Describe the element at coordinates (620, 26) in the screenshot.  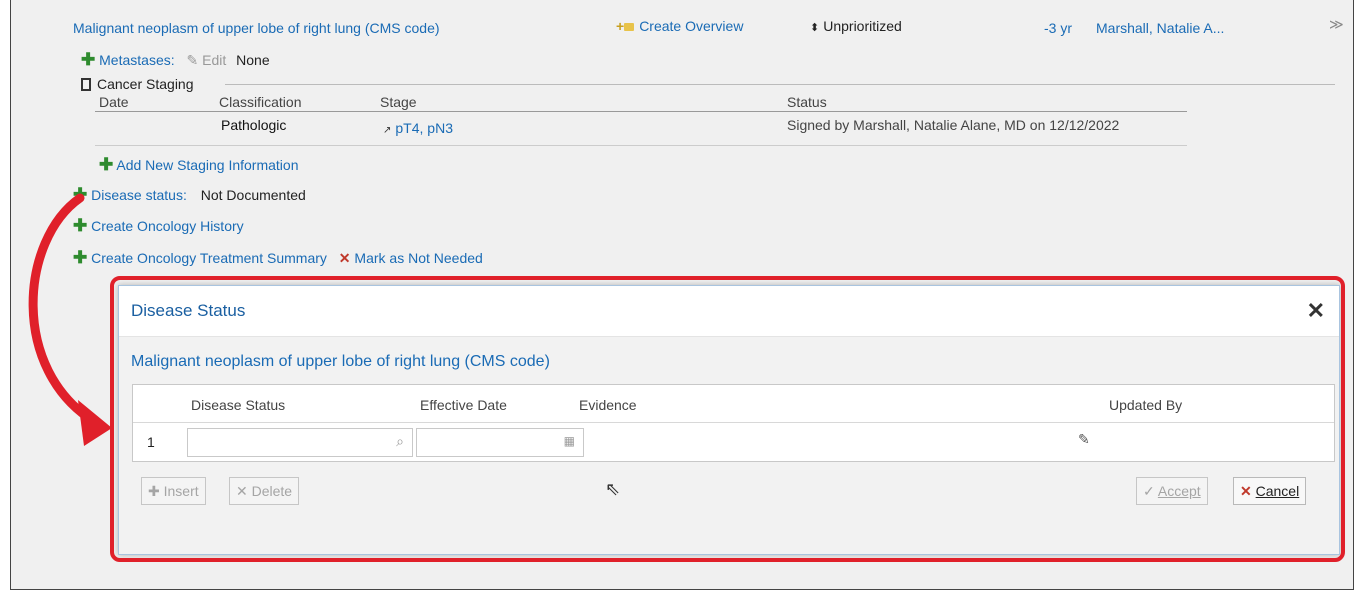
I see `overview-add-icon: +` at that location.